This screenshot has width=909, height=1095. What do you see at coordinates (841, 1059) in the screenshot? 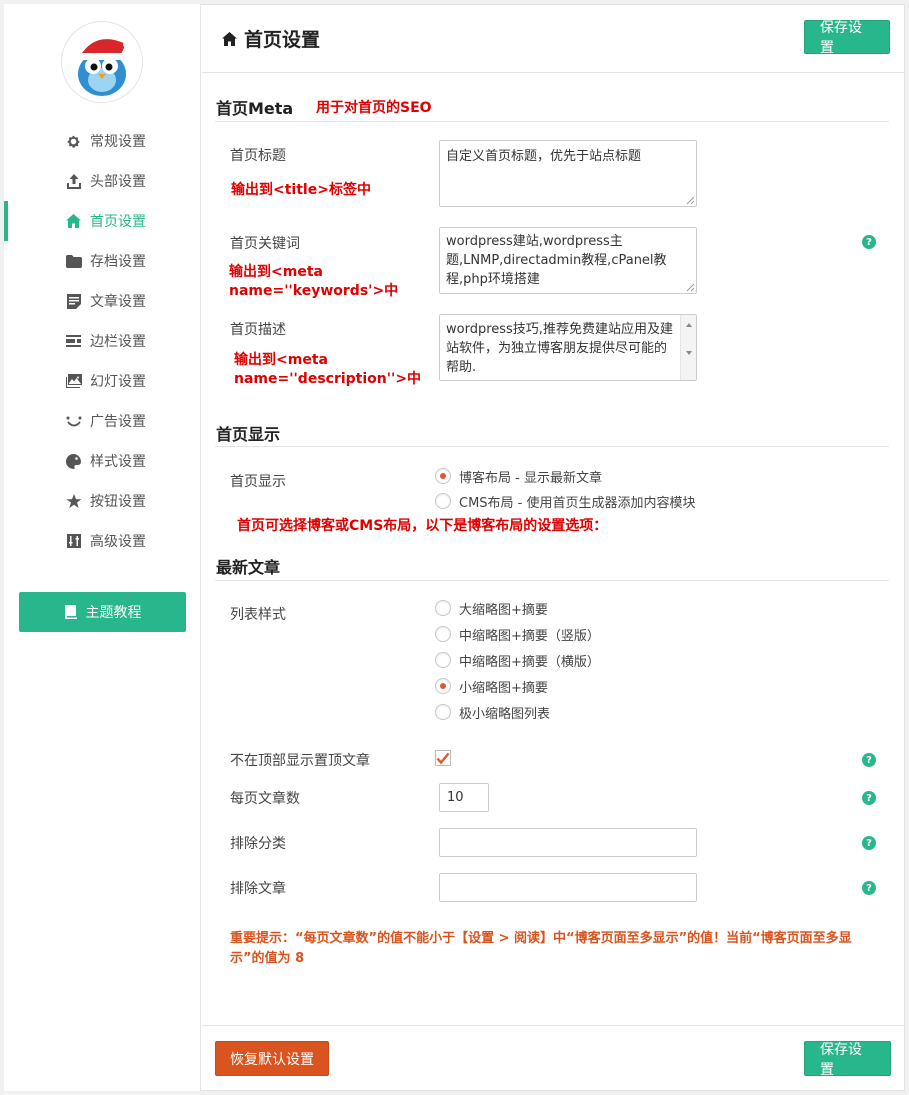
I see `save-button-label: 保存设置` at bounding box center [841, 1059].